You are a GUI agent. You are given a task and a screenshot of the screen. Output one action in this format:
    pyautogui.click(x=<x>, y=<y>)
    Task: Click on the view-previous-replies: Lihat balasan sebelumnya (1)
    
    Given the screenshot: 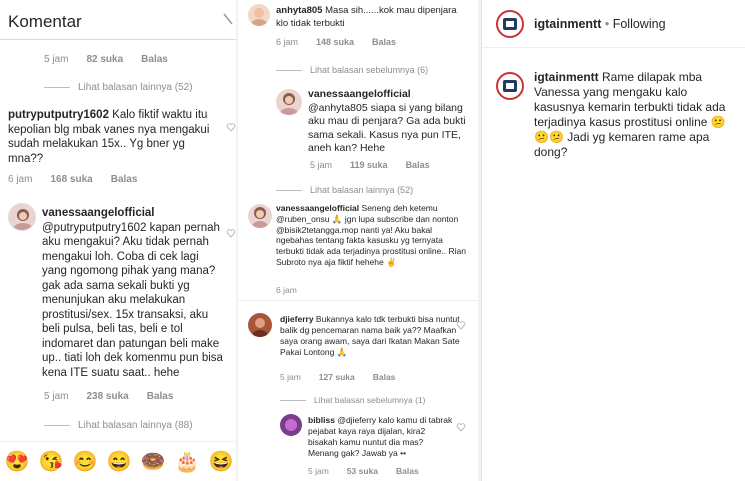 What is the action you would take?
    pyautogui.click(x=353, y=400)
    